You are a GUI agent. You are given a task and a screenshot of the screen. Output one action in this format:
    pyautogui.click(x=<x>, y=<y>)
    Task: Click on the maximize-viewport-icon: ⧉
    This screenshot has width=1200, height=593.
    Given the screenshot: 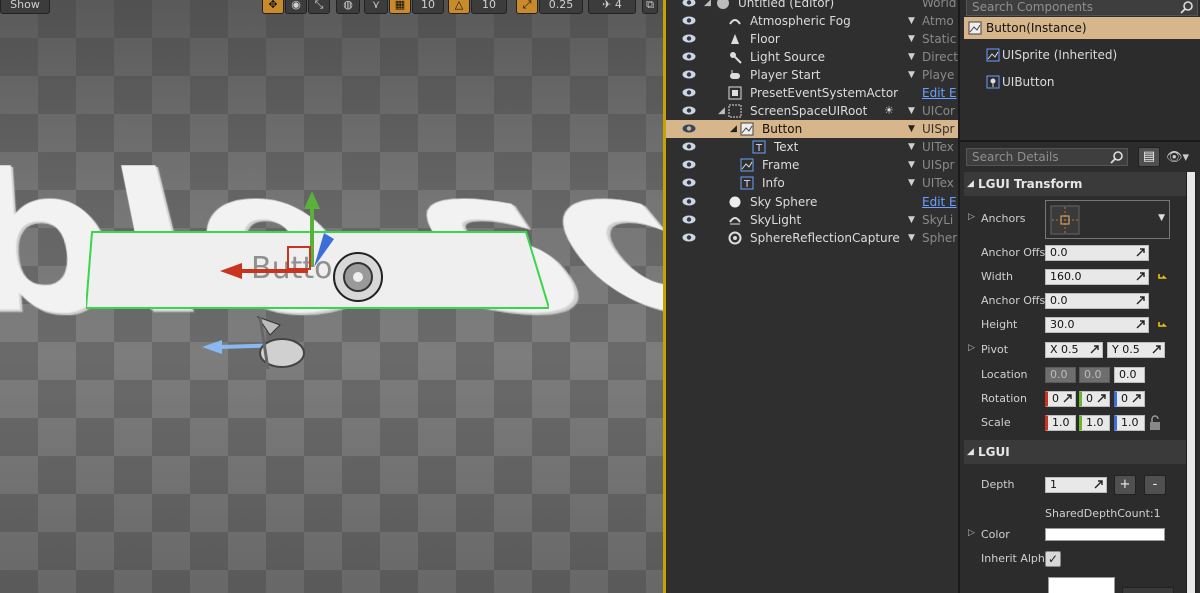 What is the action you would take?
    pyautogui.click(x=650, y=7)
    